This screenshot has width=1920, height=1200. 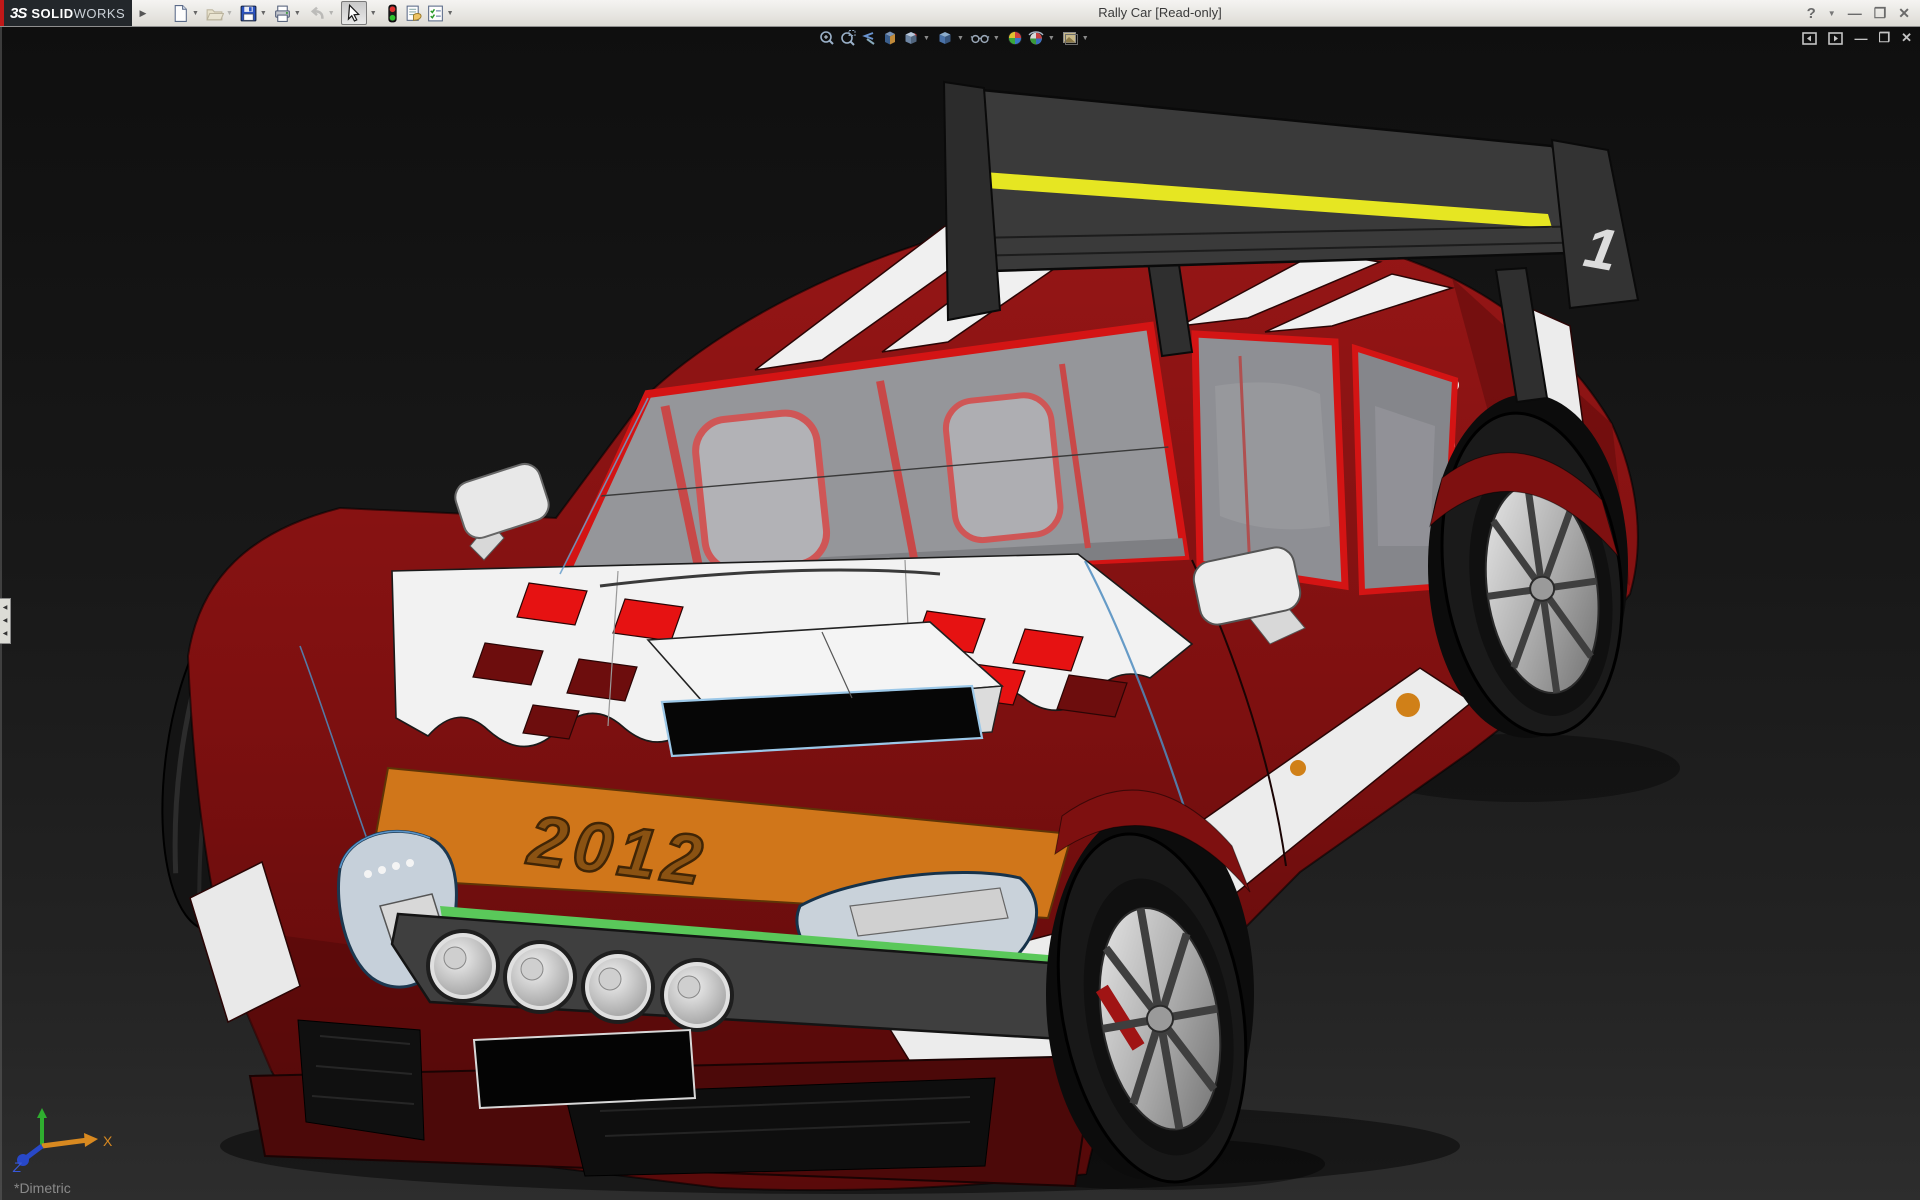 What do you see at coordinates (1904, 13) in the screenshot?
I see `close-button: ✕` at bounding box center [1904, 13].